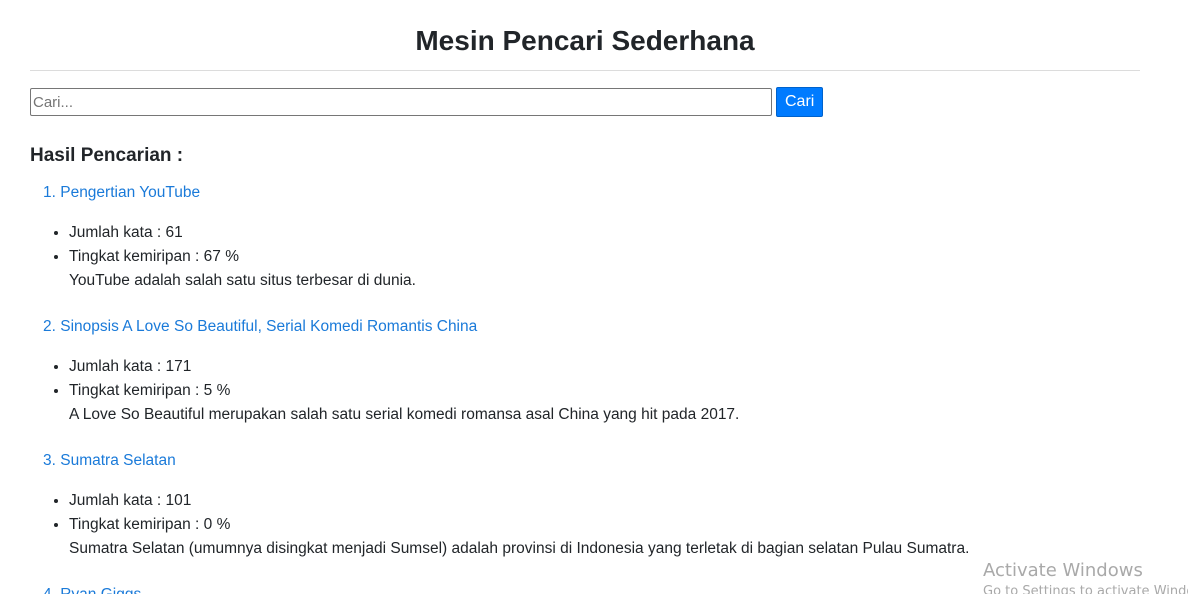 This screenshot has height=594, width=1188. I want to click on result-word-count: Jumlah kata : 61, so click(604, 233).